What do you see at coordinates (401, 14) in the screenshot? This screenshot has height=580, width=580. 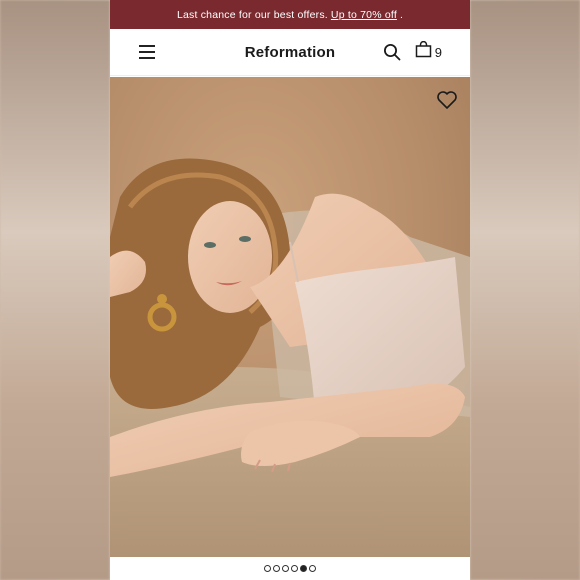 I see `promo-suffix: .` at bounding box center [401, 14].